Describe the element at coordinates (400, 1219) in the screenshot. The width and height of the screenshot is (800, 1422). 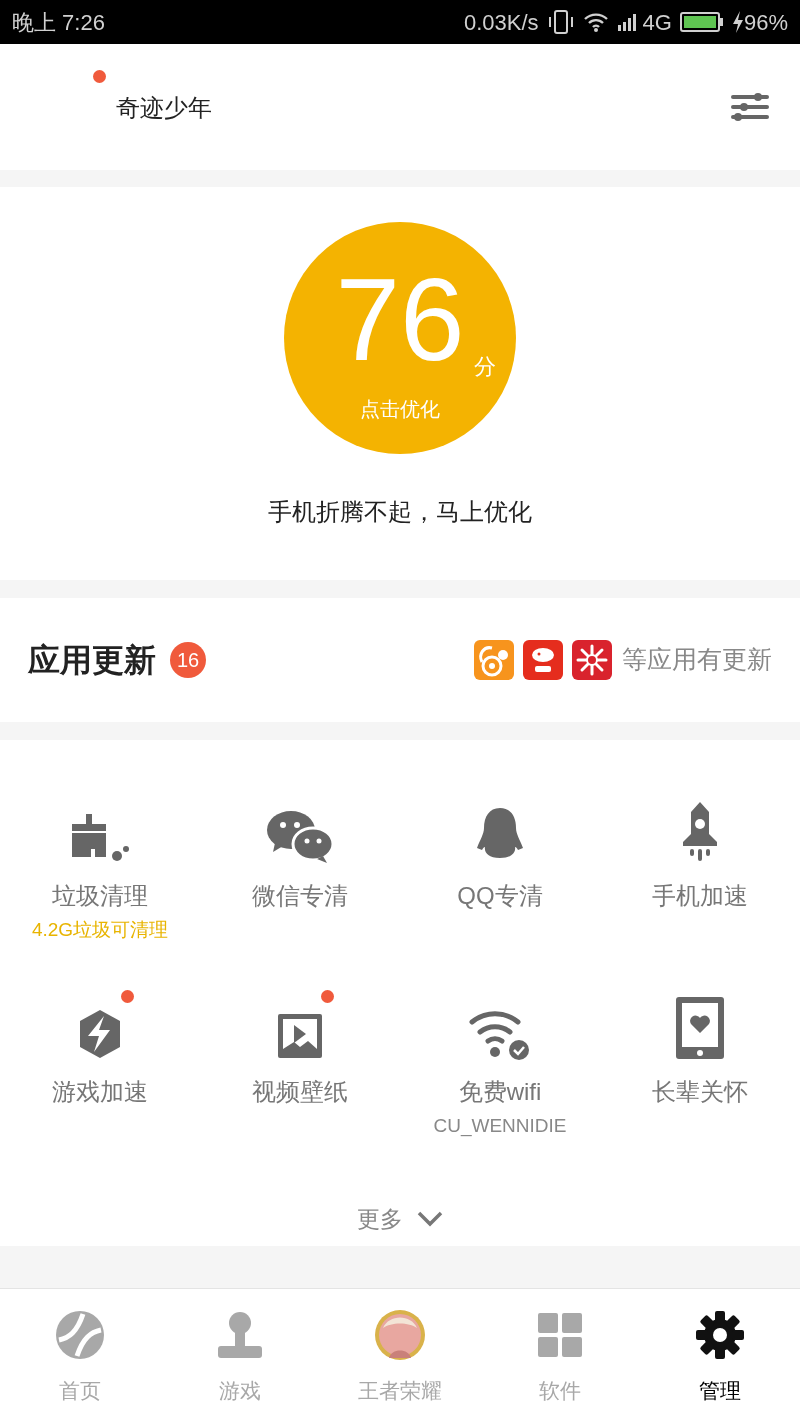
I see `more-button: 更多` at that location.